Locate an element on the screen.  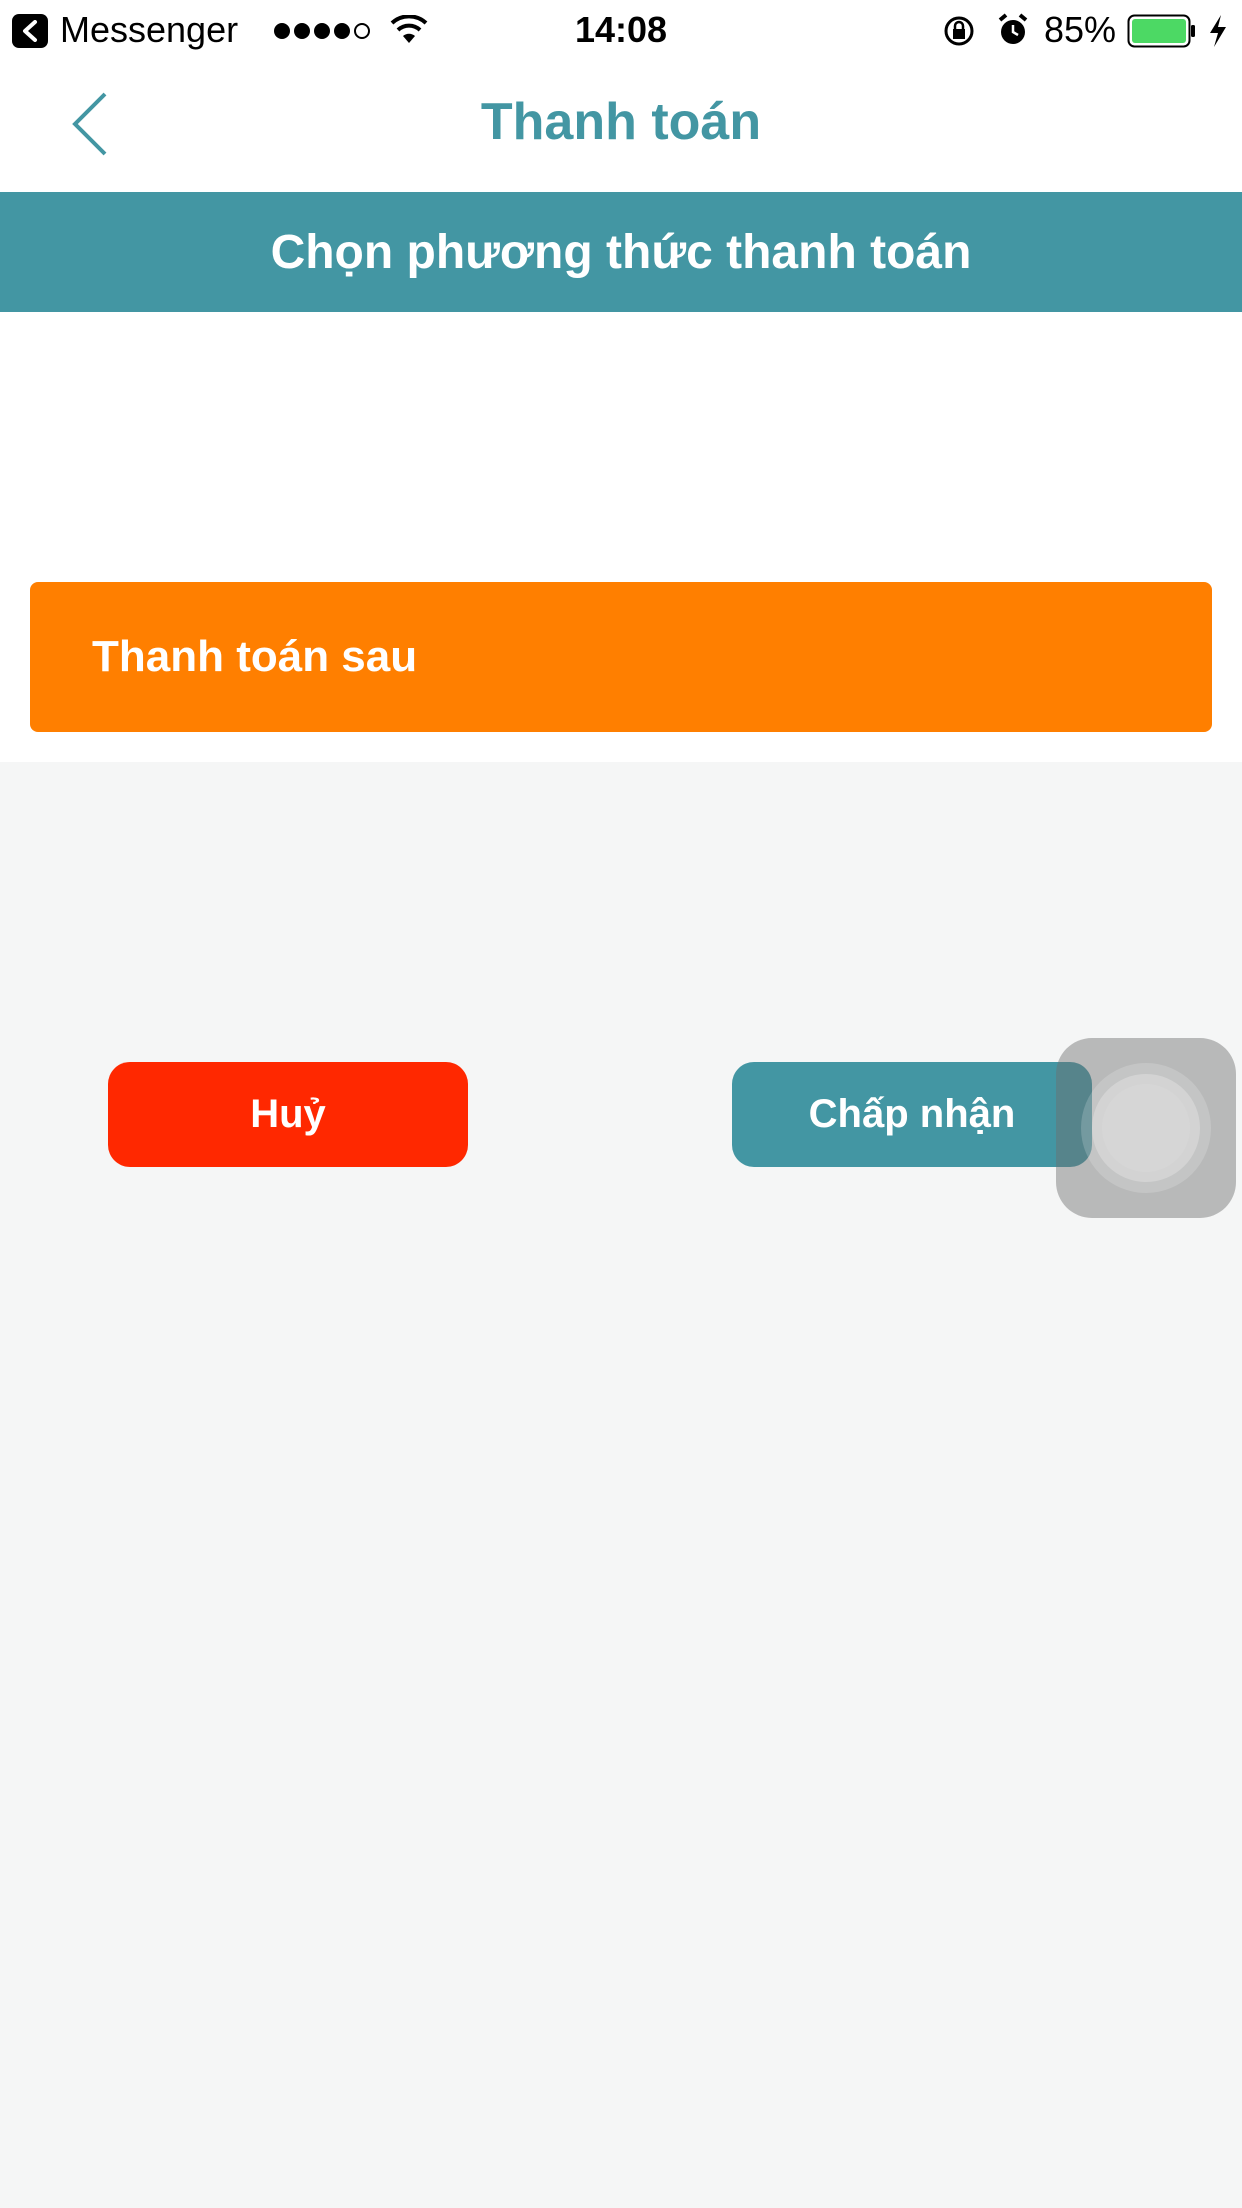
charging-bolt-icon is located at coordinates (1218, 31).